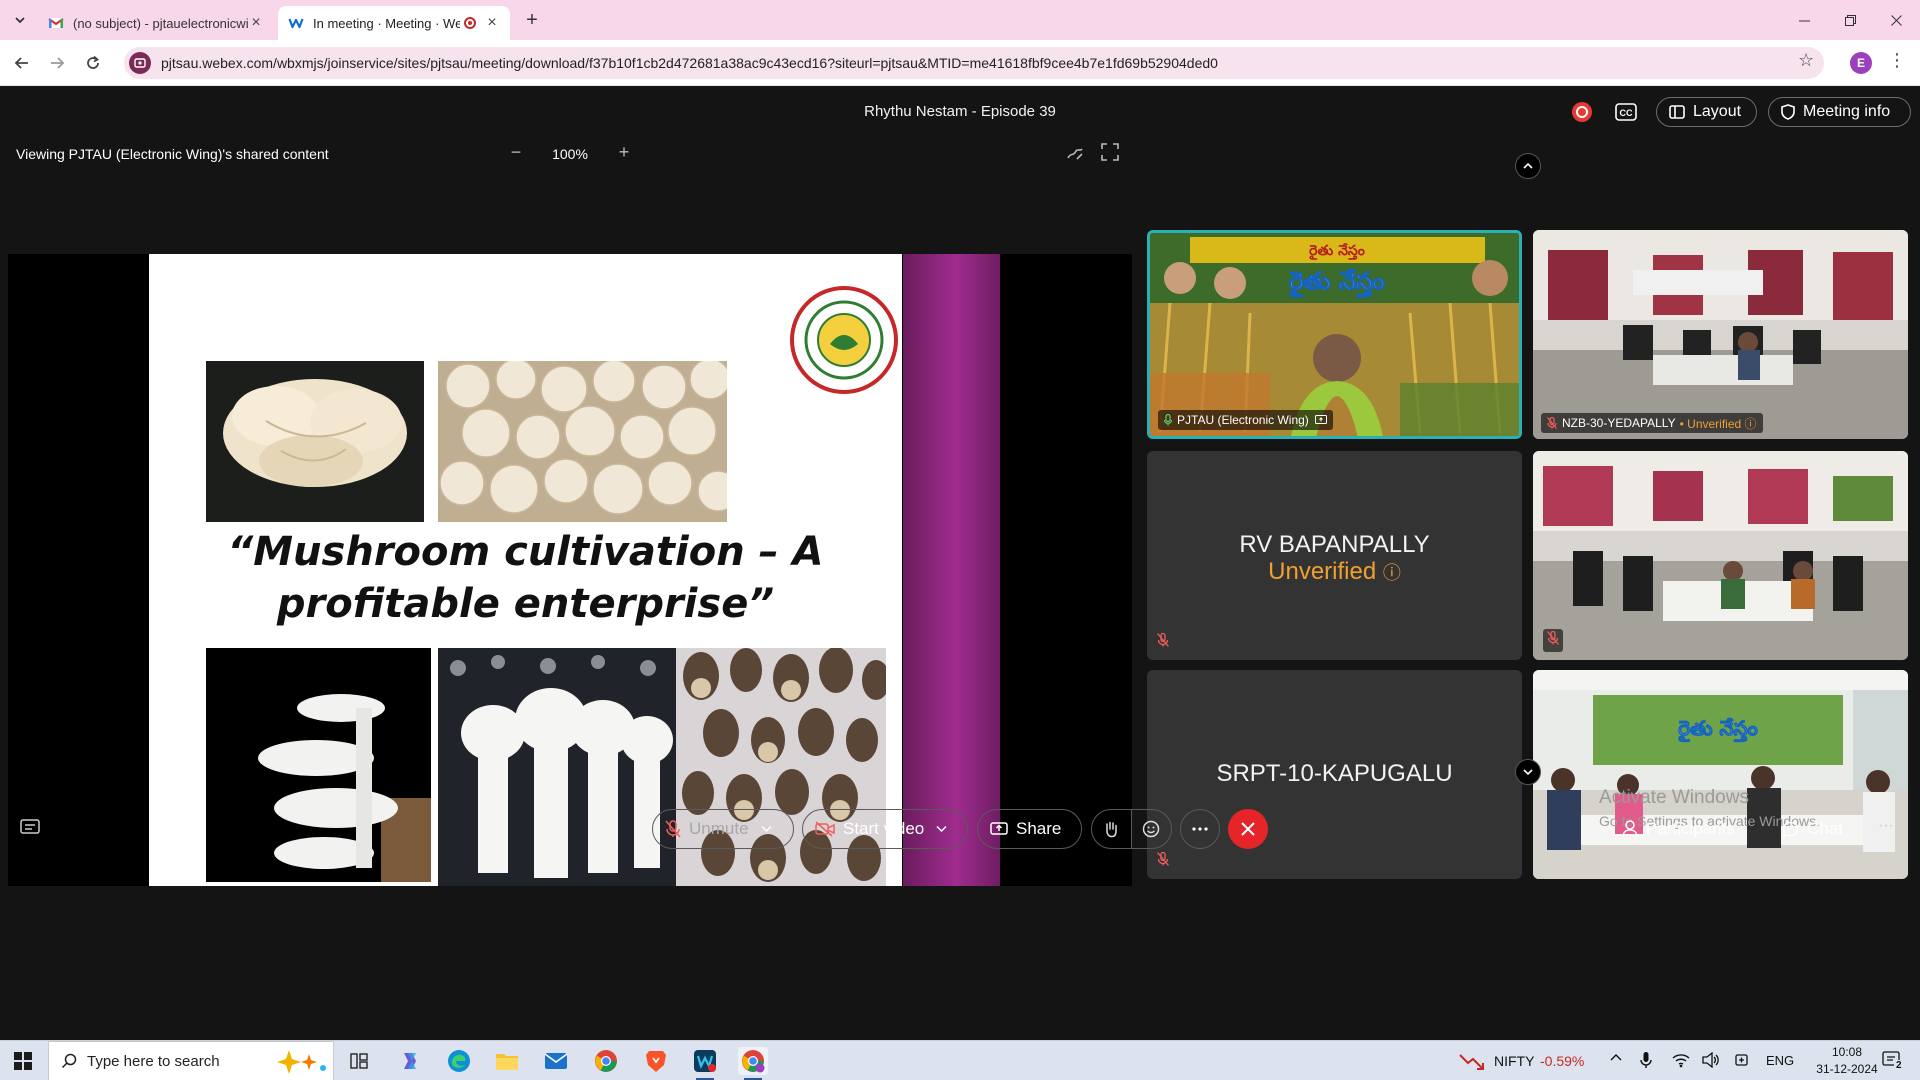 This screenshot has height=1080, width=1920. I want to click on scroll-down-button, so click(1528, 772).